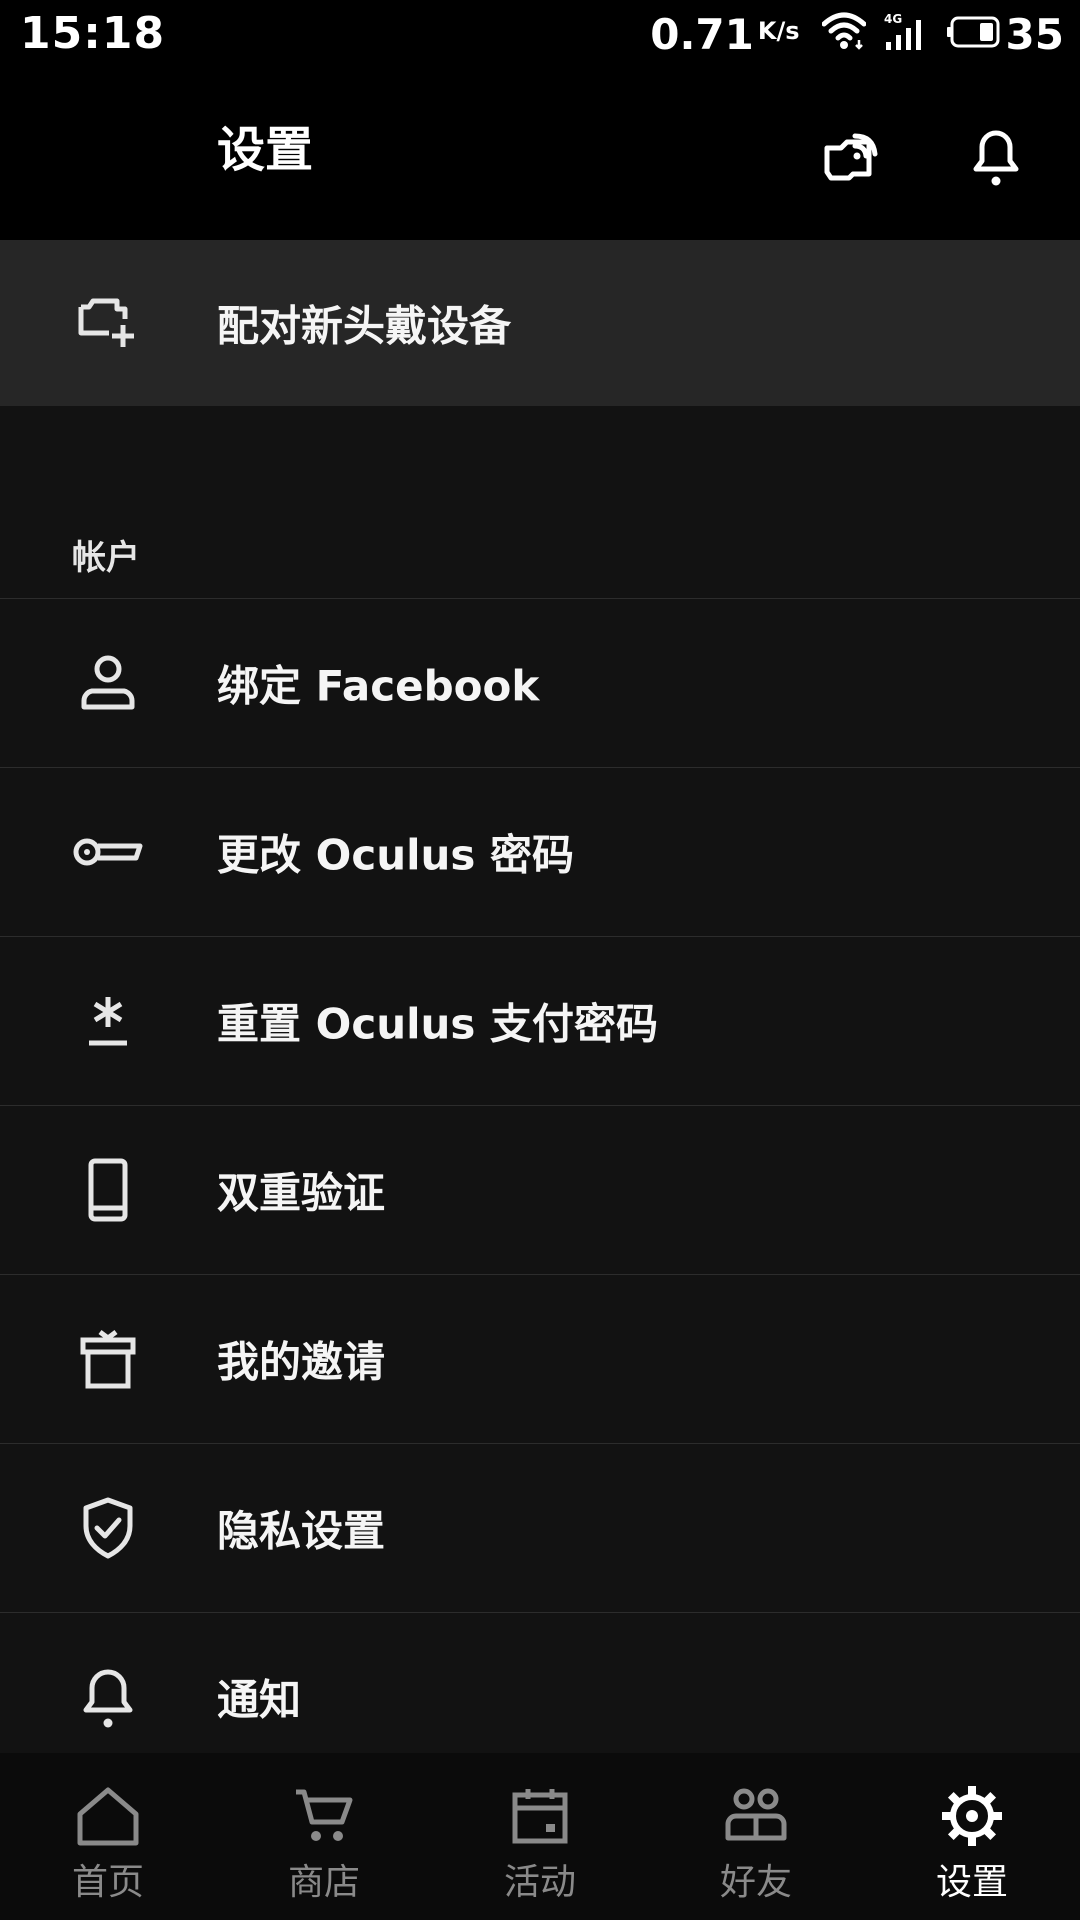 This screenshot has height=1920, width=1080. What do you see at coordinates (108, 1021) in the screenshot?
I see `asterisk-icon` at bounding box center [108, 1021].